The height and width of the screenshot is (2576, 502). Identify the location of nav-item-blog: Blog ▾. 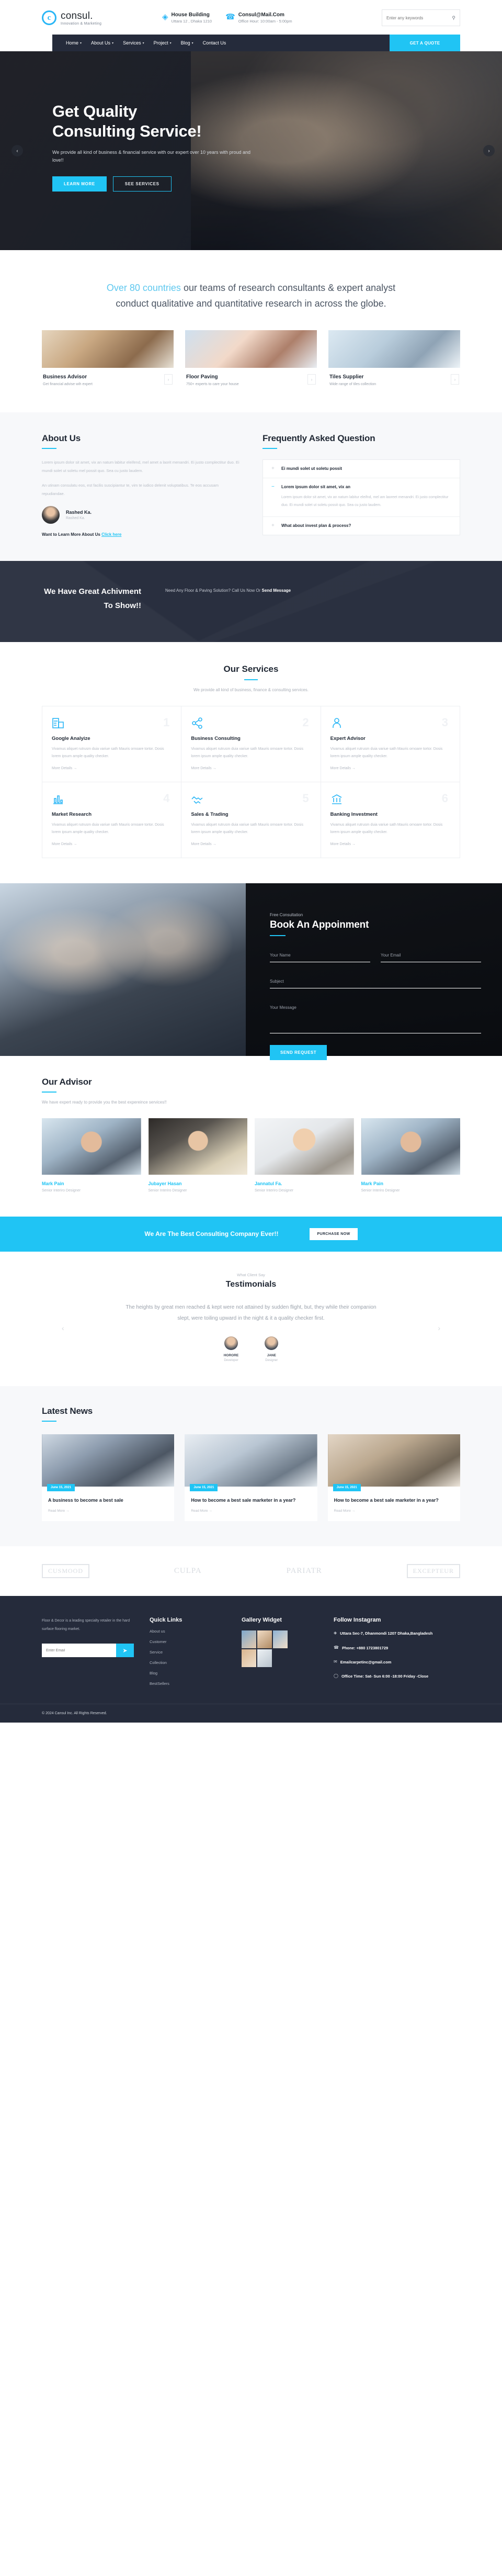
(187, 43).